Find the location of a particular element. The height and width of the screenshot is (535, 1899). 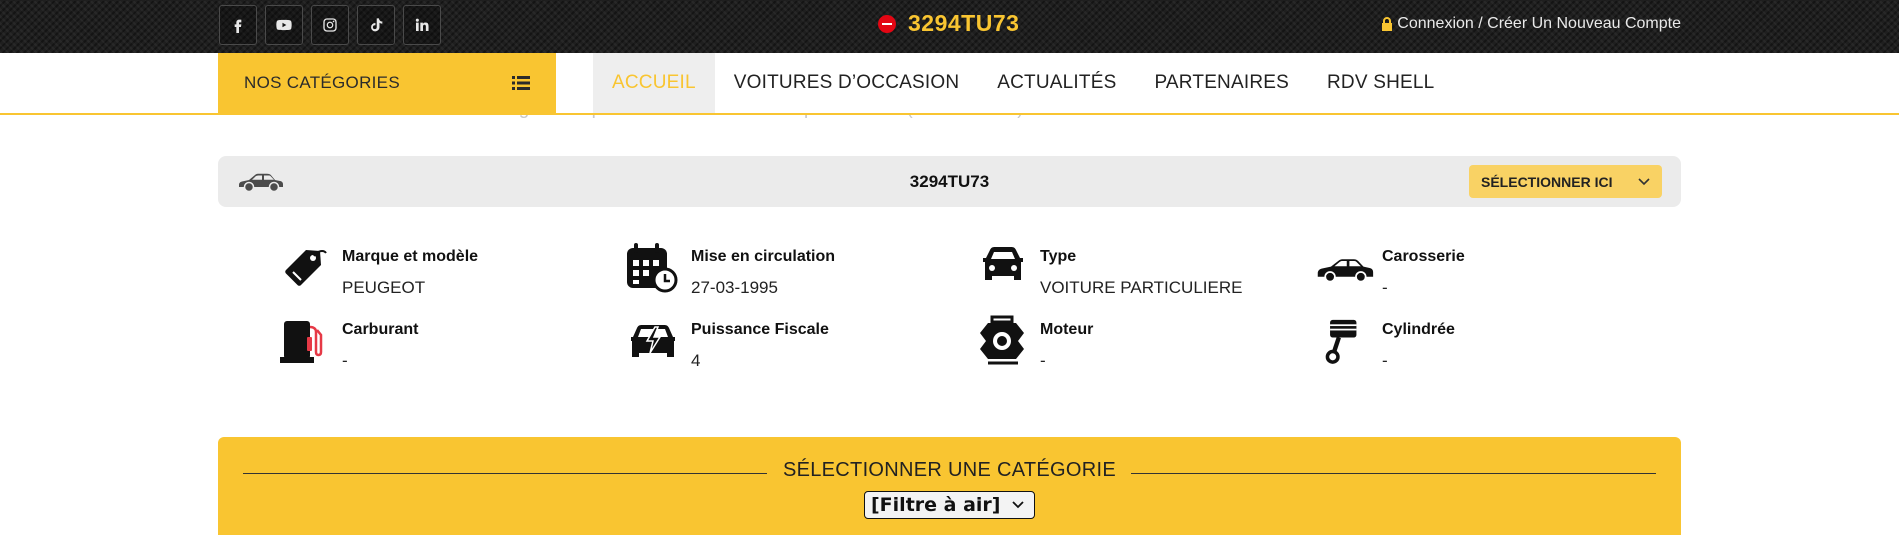

spec-value: PEUGEOT is located at coordinates (384, 287).